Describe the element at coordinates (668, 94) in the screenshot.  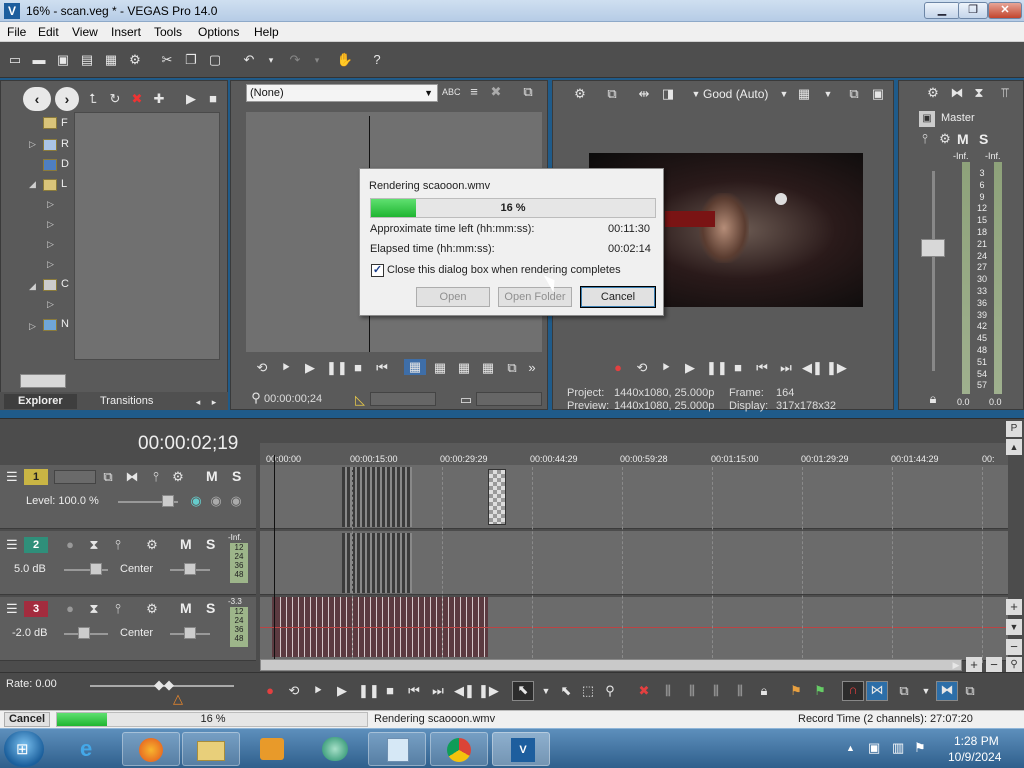
I see `overlay-icon: ◨` at that location.